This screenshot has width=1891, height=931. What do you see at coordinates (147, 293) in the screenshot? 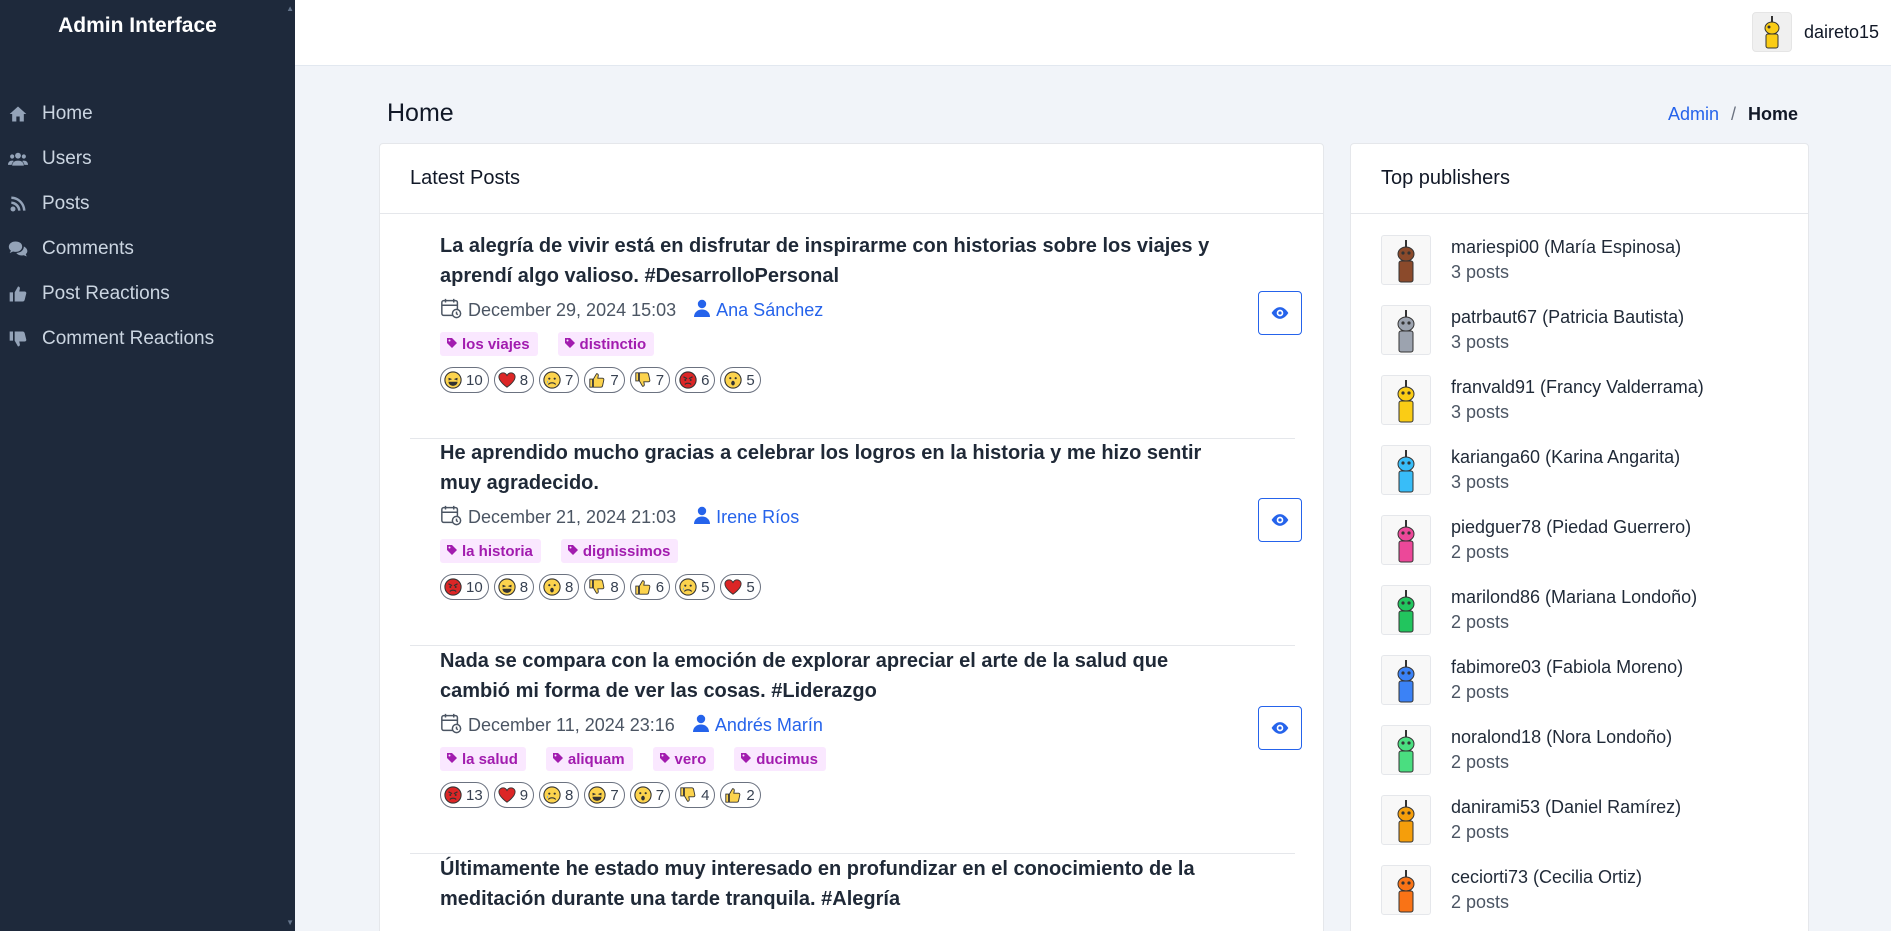
I see `sidebar-item-post-reactions: Post Reactions` at bounding box center [147, 293].